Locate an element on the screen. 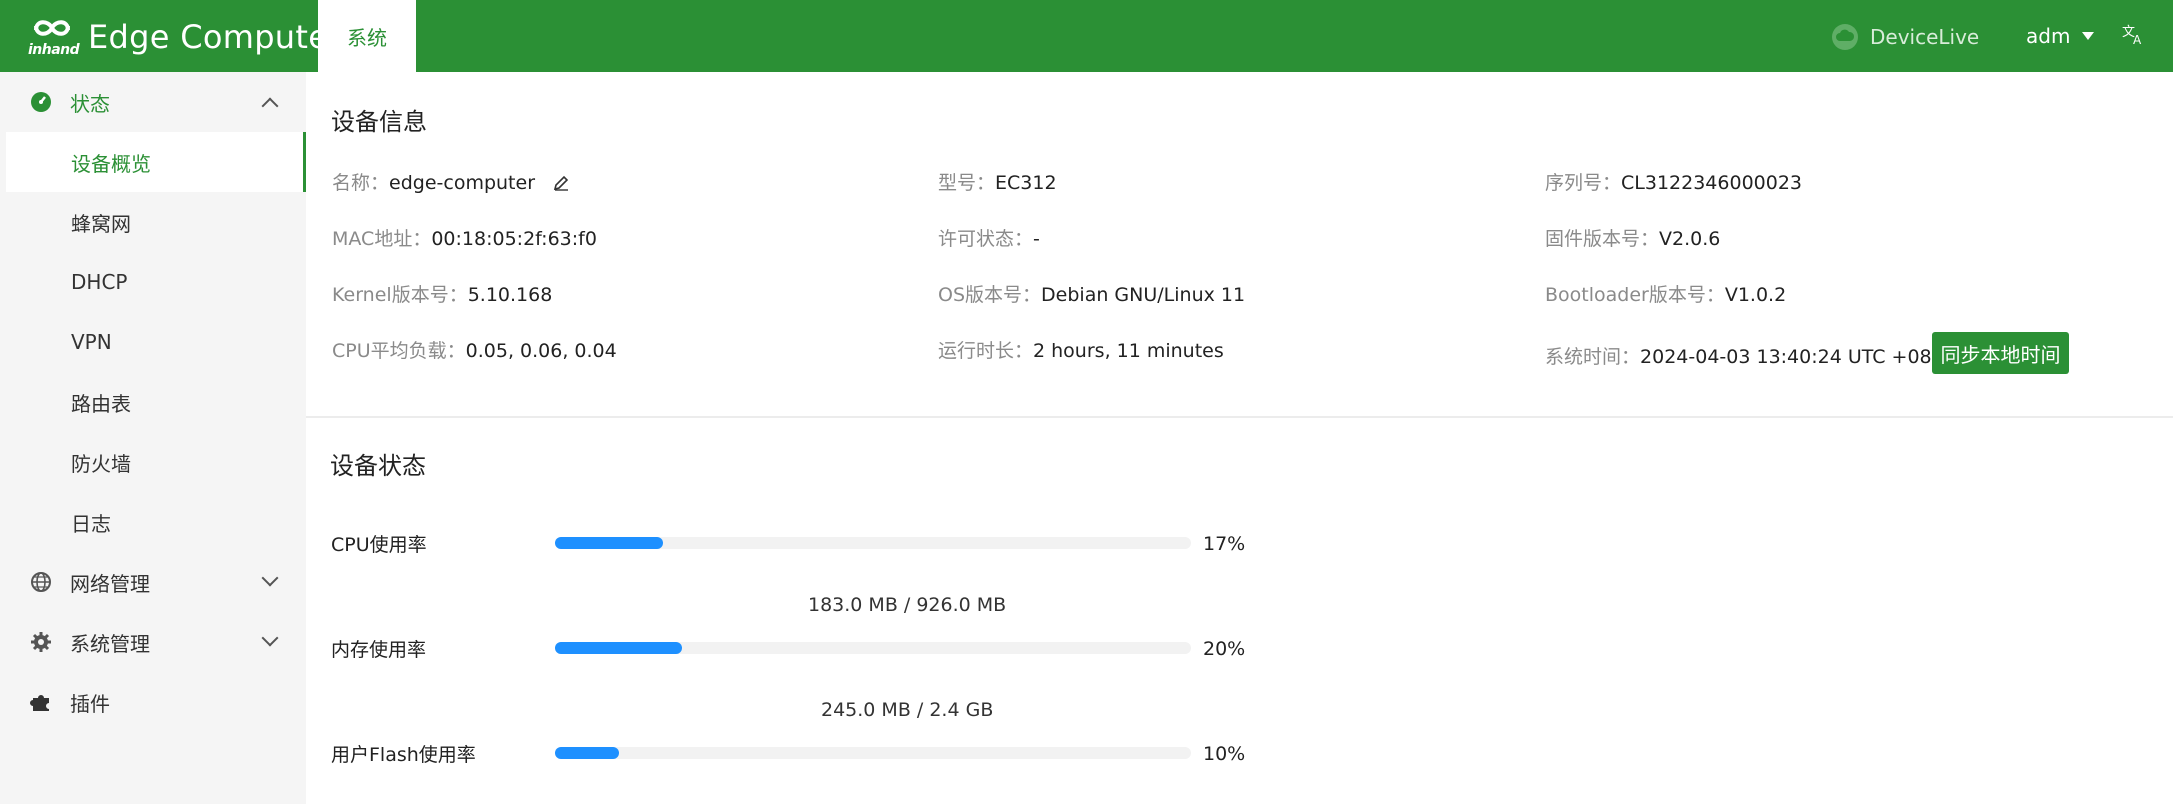 The height and width of the screenshot is (804, 2173). system-time-field: 系统时间：2024-04-03 13:40:24 UTC +08:00 is located at coordinates (1753, 355).